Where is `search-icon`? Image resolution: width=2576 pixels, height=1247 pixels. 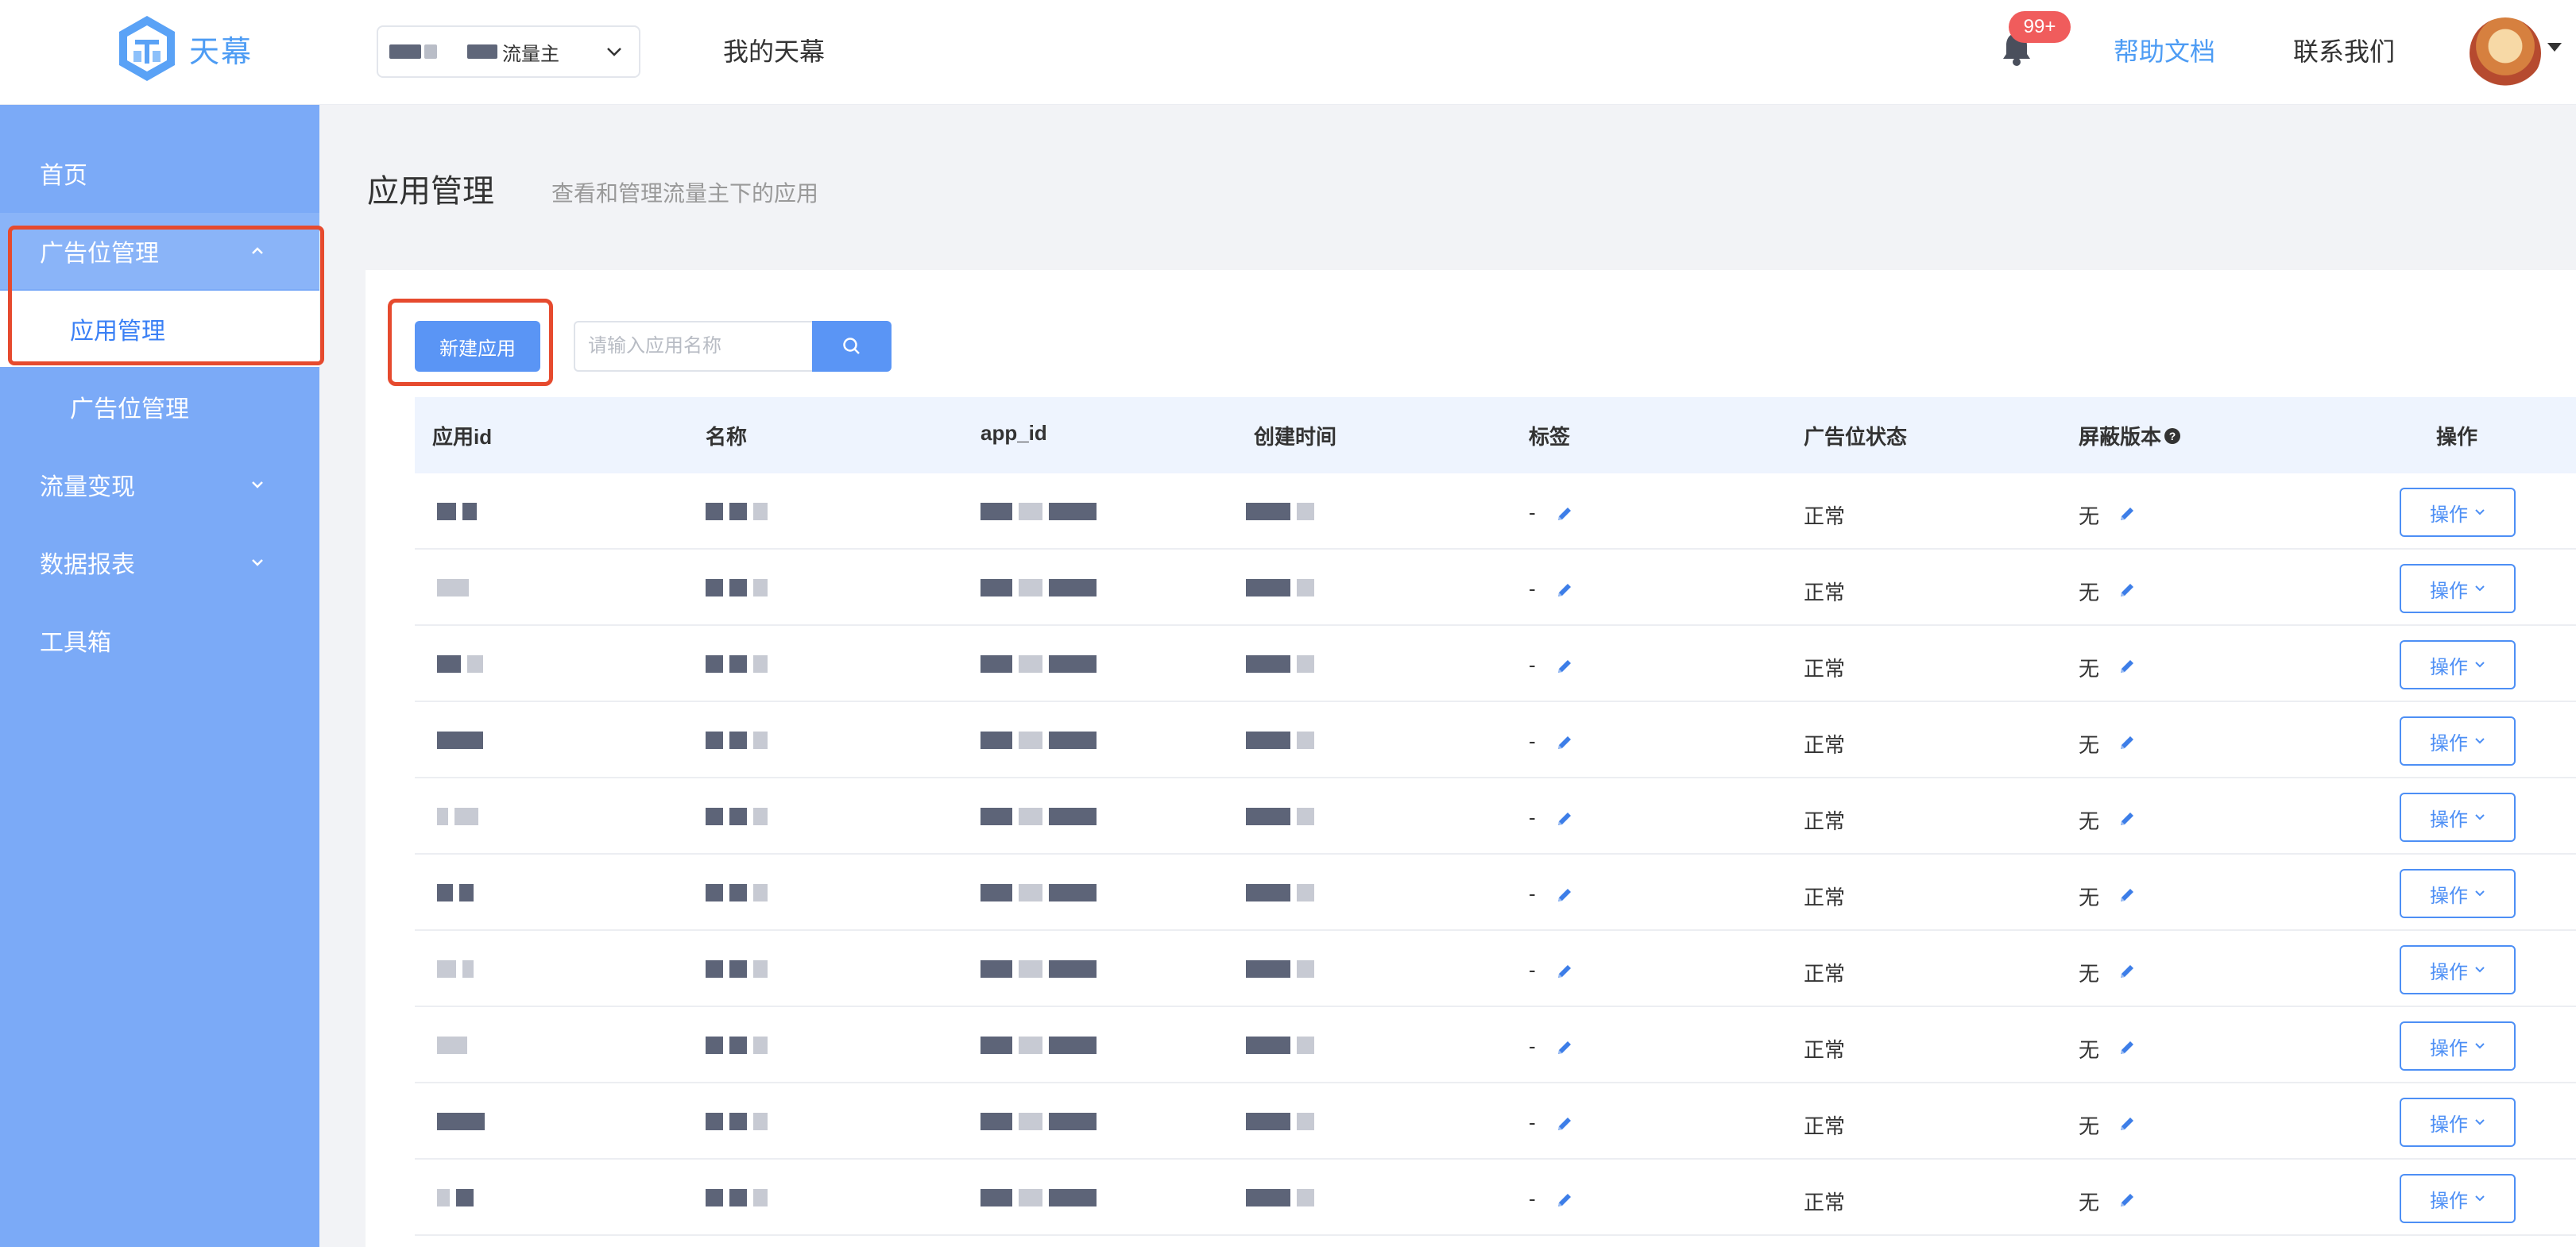 search-icon is located at coordinates (852, 346).